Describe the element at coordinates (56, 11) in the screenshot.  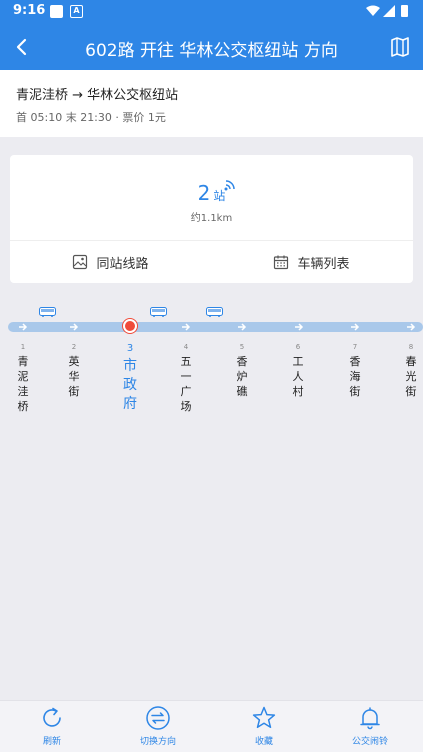
I see `notification-icon` at that location.